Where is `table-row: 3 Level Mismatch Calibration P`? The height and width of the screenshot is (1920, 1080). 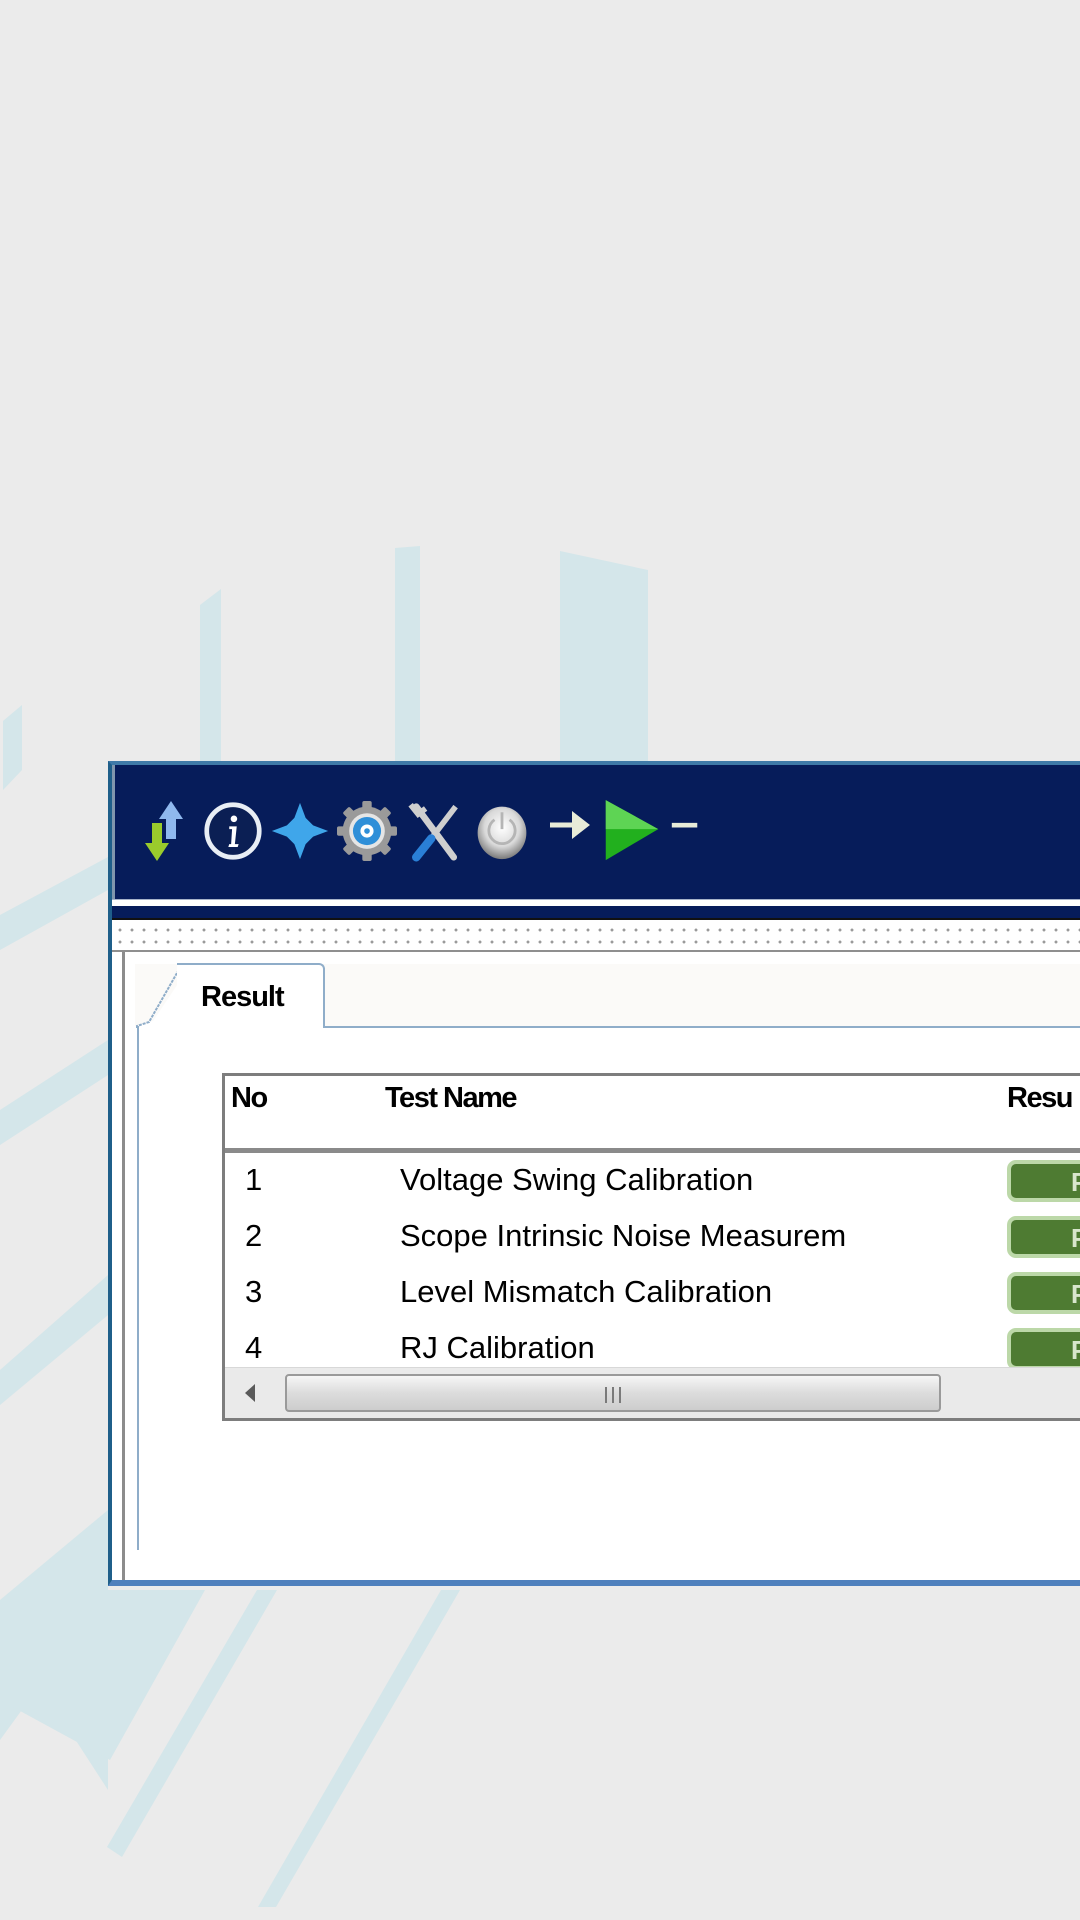
table-row: 3 Level Mismatch Calibration P is located at coordinates (652, 1296).